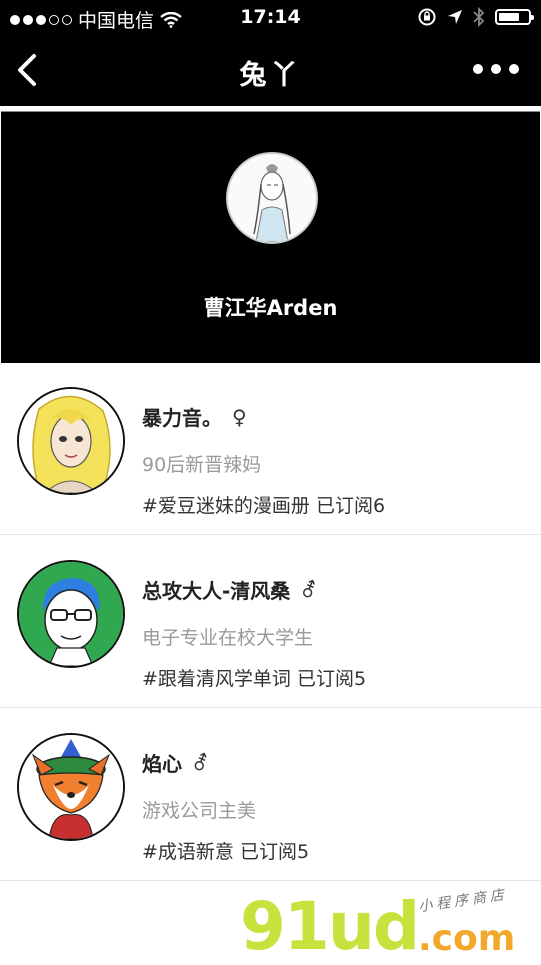 This screenshot has height=965, width=541. I want to click on rotation-lock-icon, so click(427, 17).